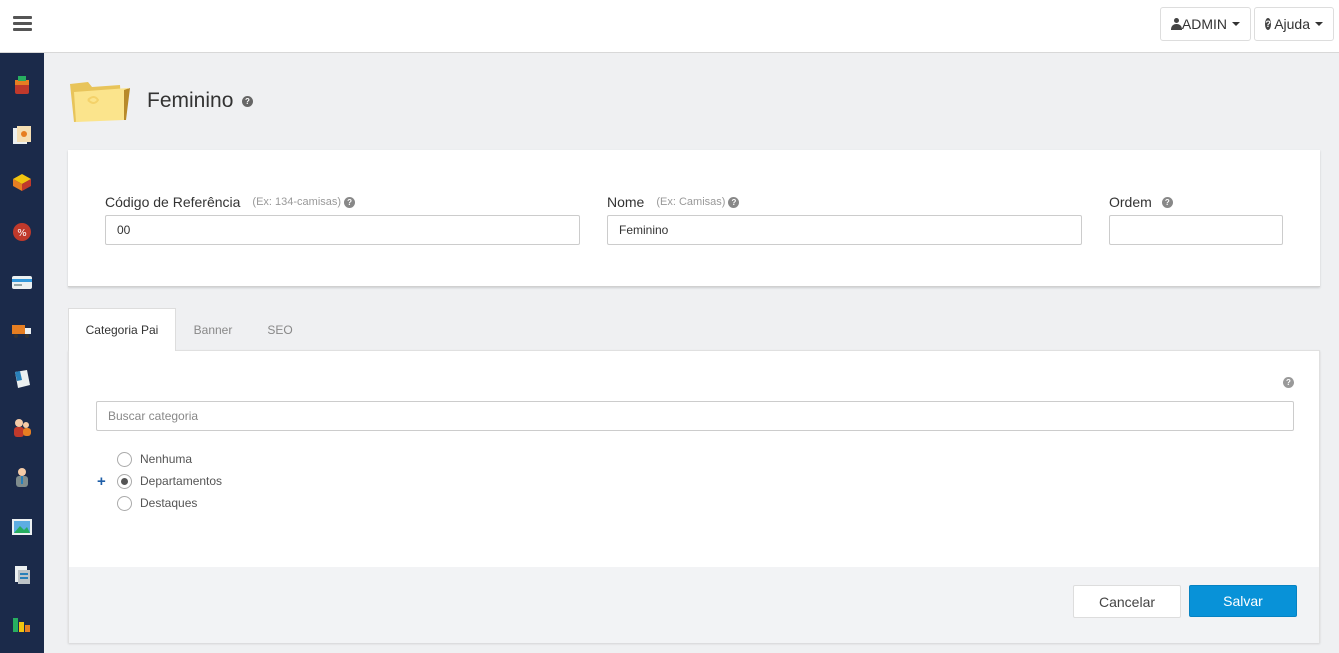 This screenshot has width=1339, height=653. I want to click on promotions-icon: %, so click(22, 232).